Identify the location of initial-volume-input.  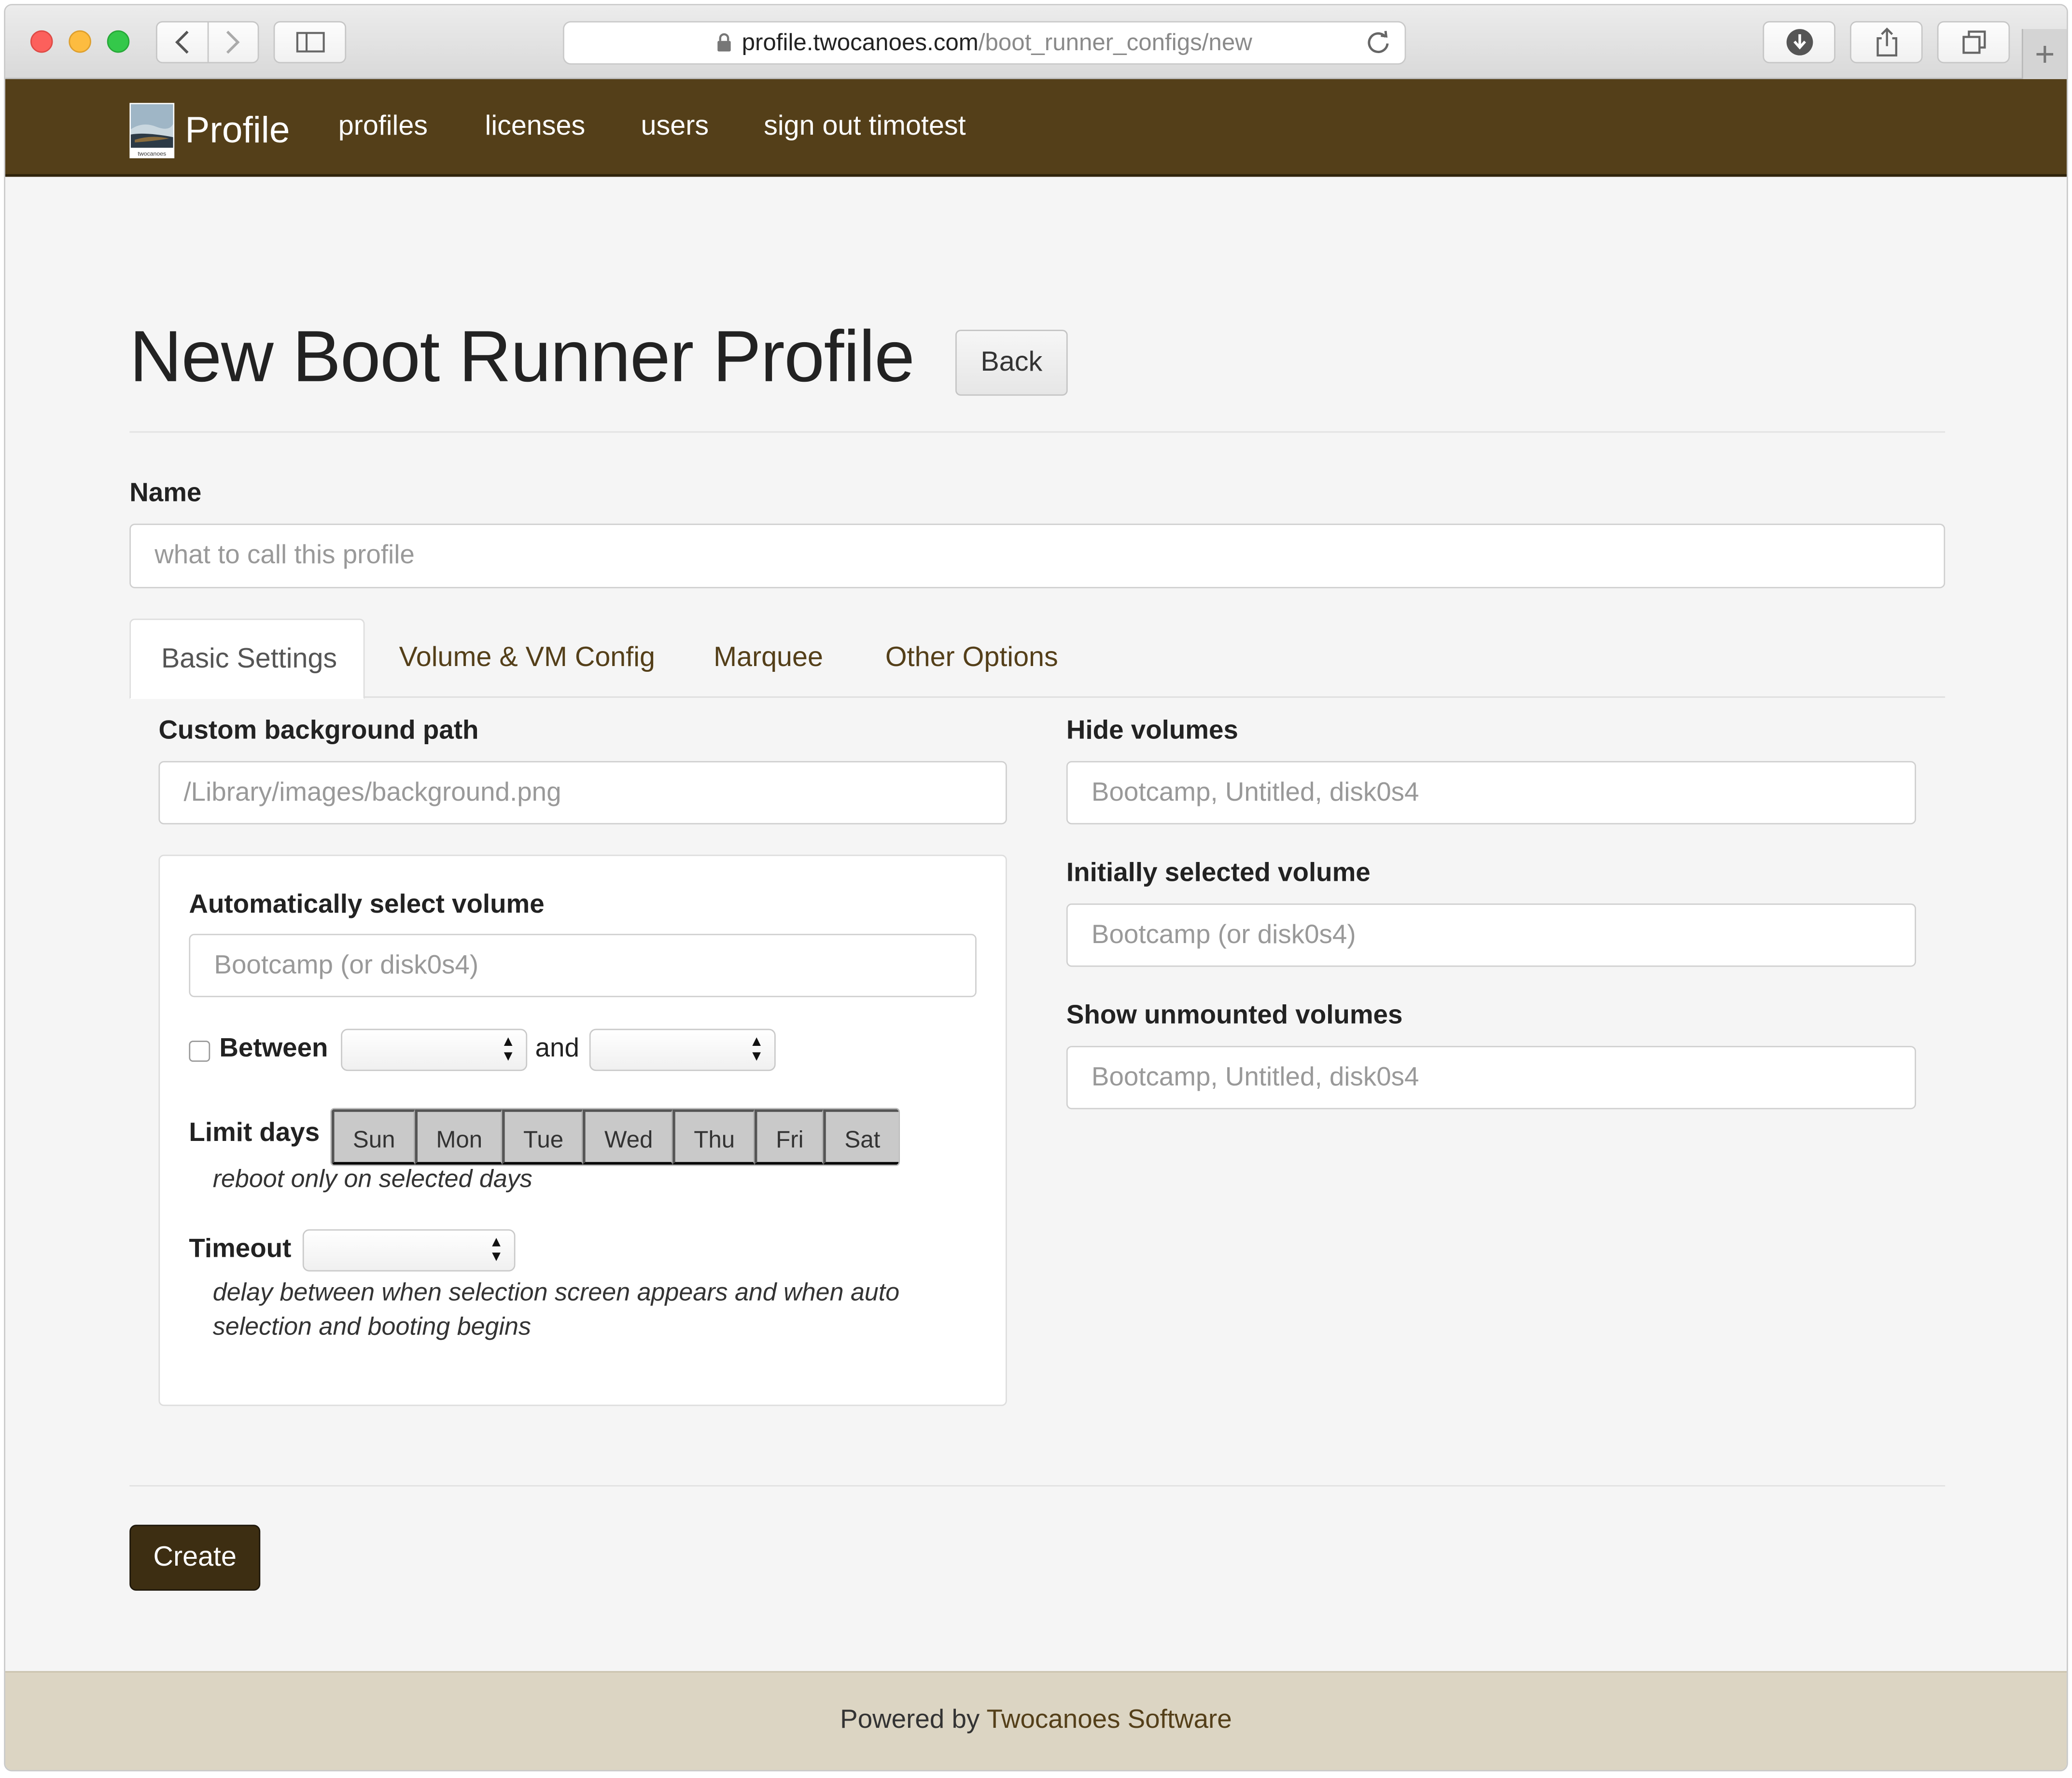
(1491, 935).